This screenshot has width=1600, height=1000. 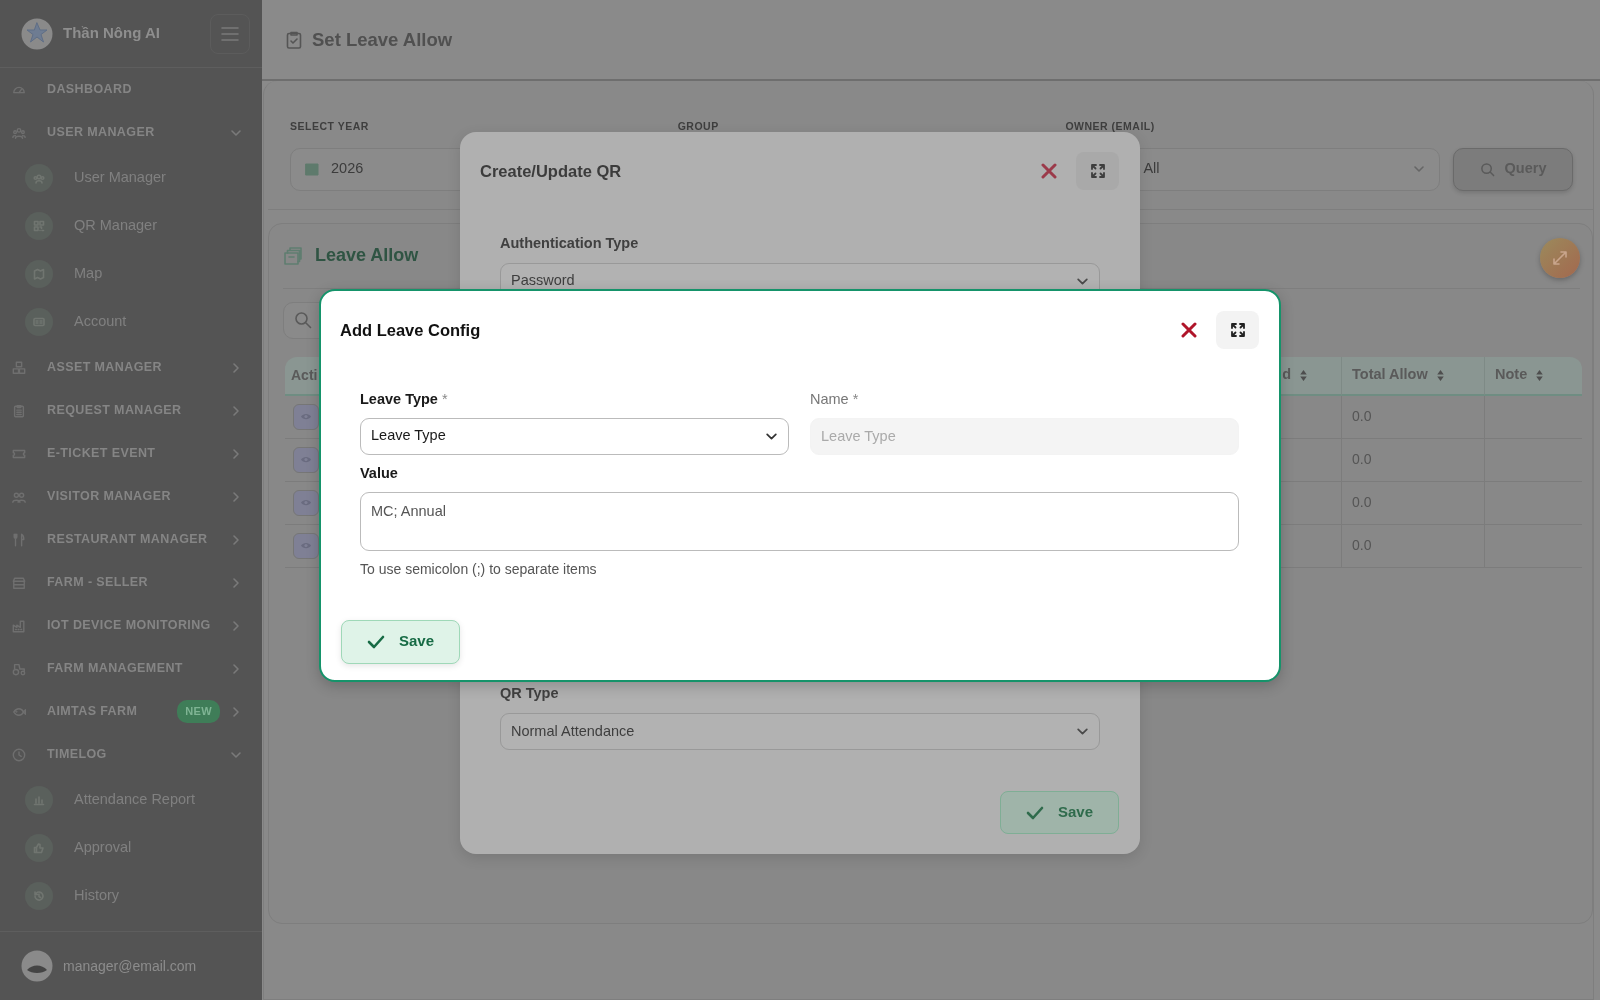 What do you see at coordinates (367, 256) in the screenshot?
I see `section-title: Leave Allow` at bounding box center [367, 256].